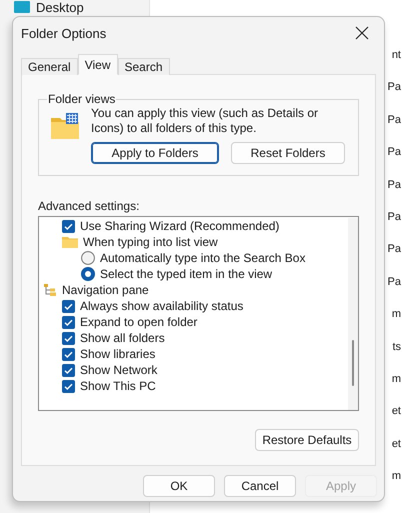 This screenshot has width=402, height=513. What do you see at coordinates (50, 290) in the screenshot?
I see `tree-icon` at bounding box center [50, 290].